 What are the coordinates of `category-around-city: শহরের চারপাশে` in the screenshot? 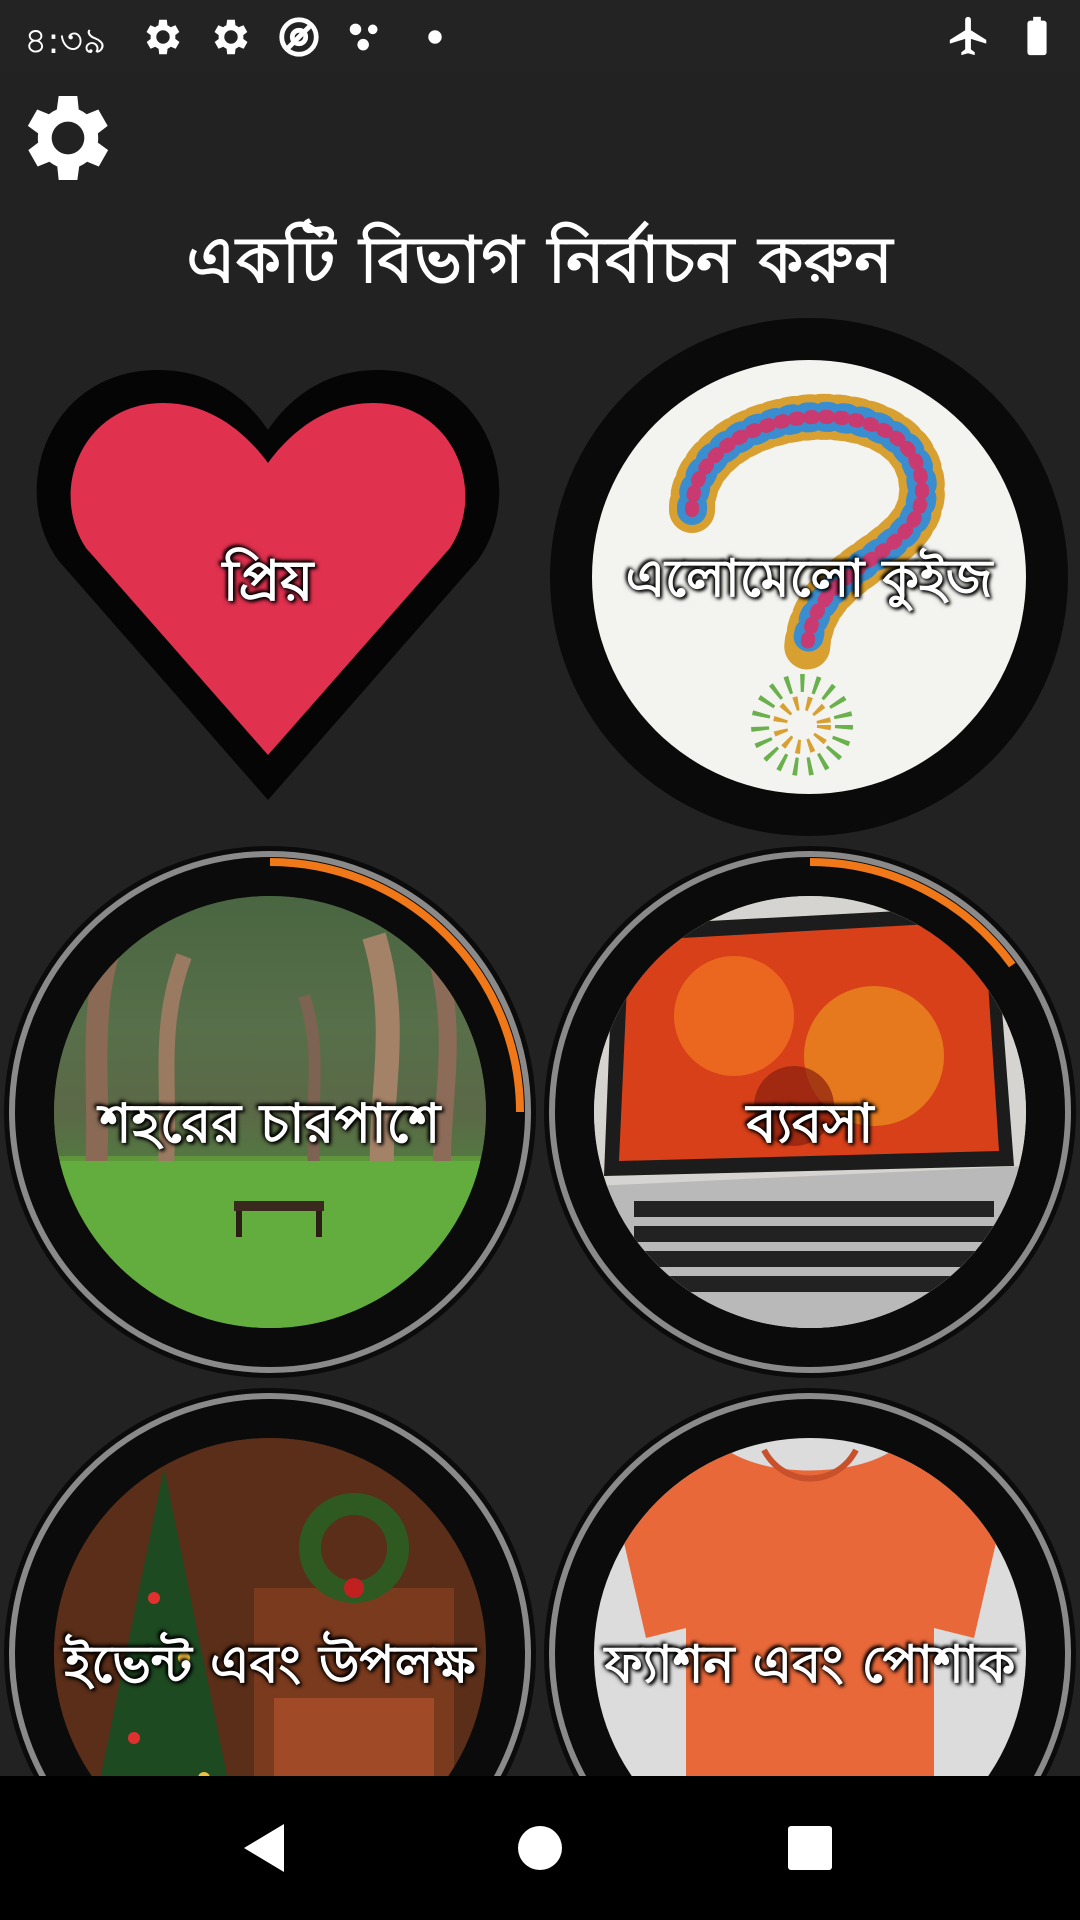 It's located at (270, 1112).